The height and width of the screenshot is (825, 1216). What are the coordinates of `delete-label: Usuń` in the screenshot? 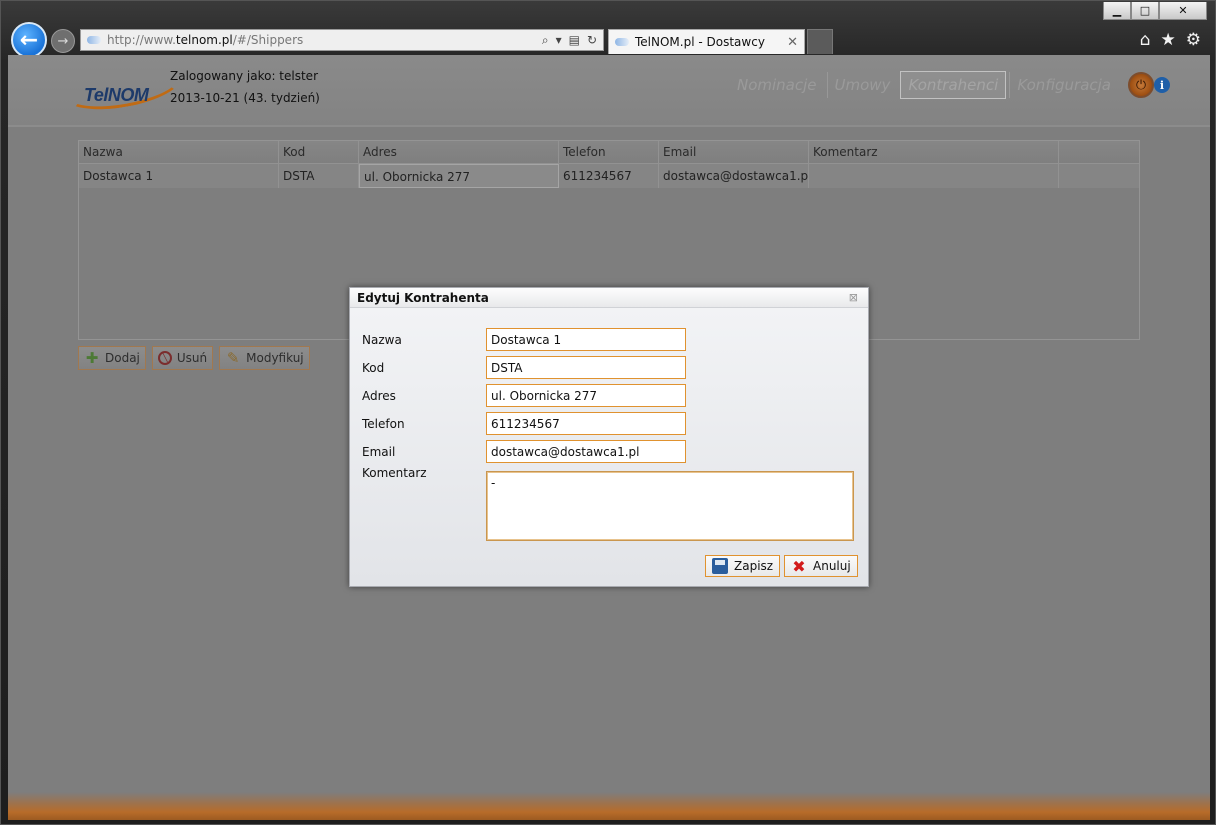 It's located at (192, 358).